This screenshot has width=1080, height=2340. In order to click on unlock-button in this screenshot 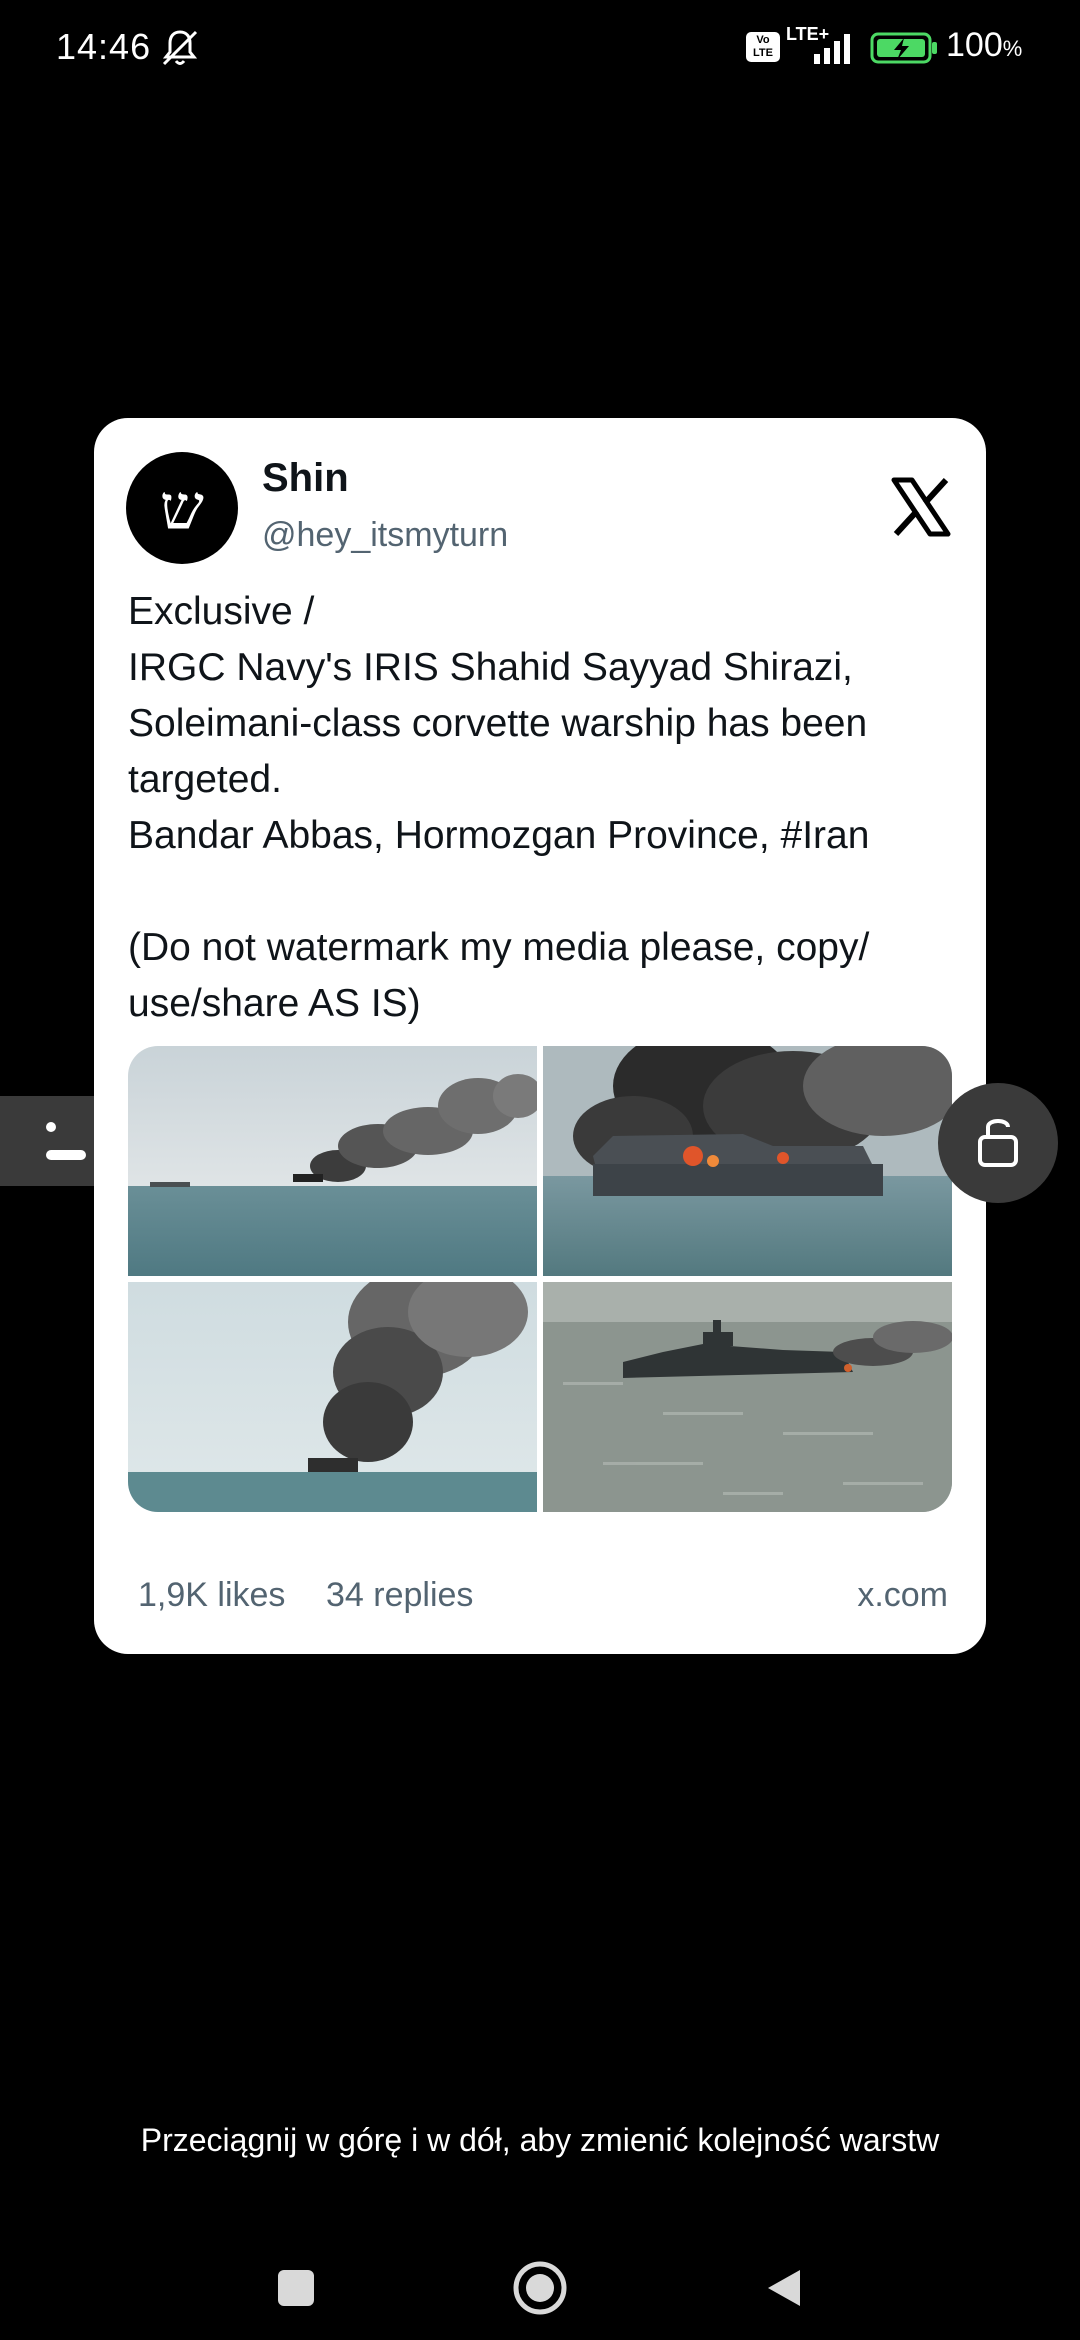, I will do `click(998, 1143)`.